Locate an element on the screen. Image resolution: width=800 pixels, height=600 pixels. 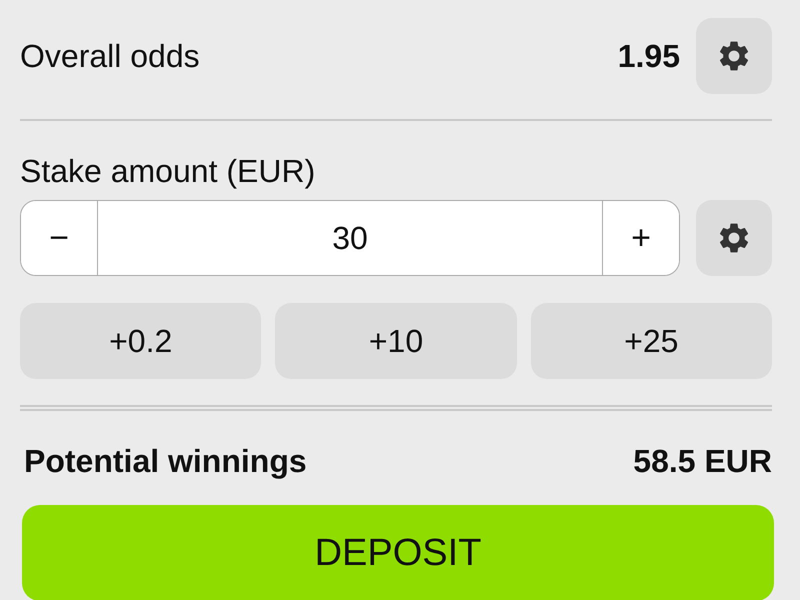
deposit-button: DEPOSIT is located at coordinates (398, 552).